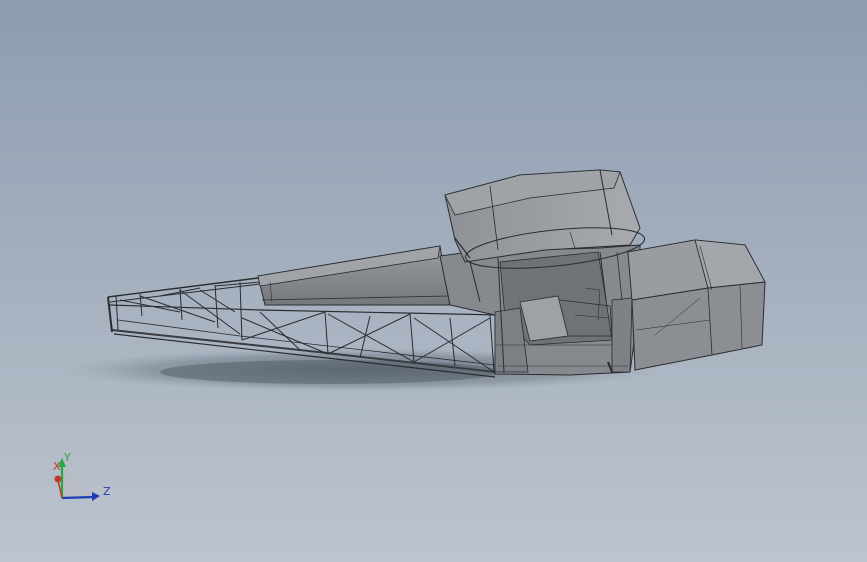  What do you see at coordinates (57, 466) in the screenshot?
I see `triad-x-label: X` at bounding box center [57, 466].